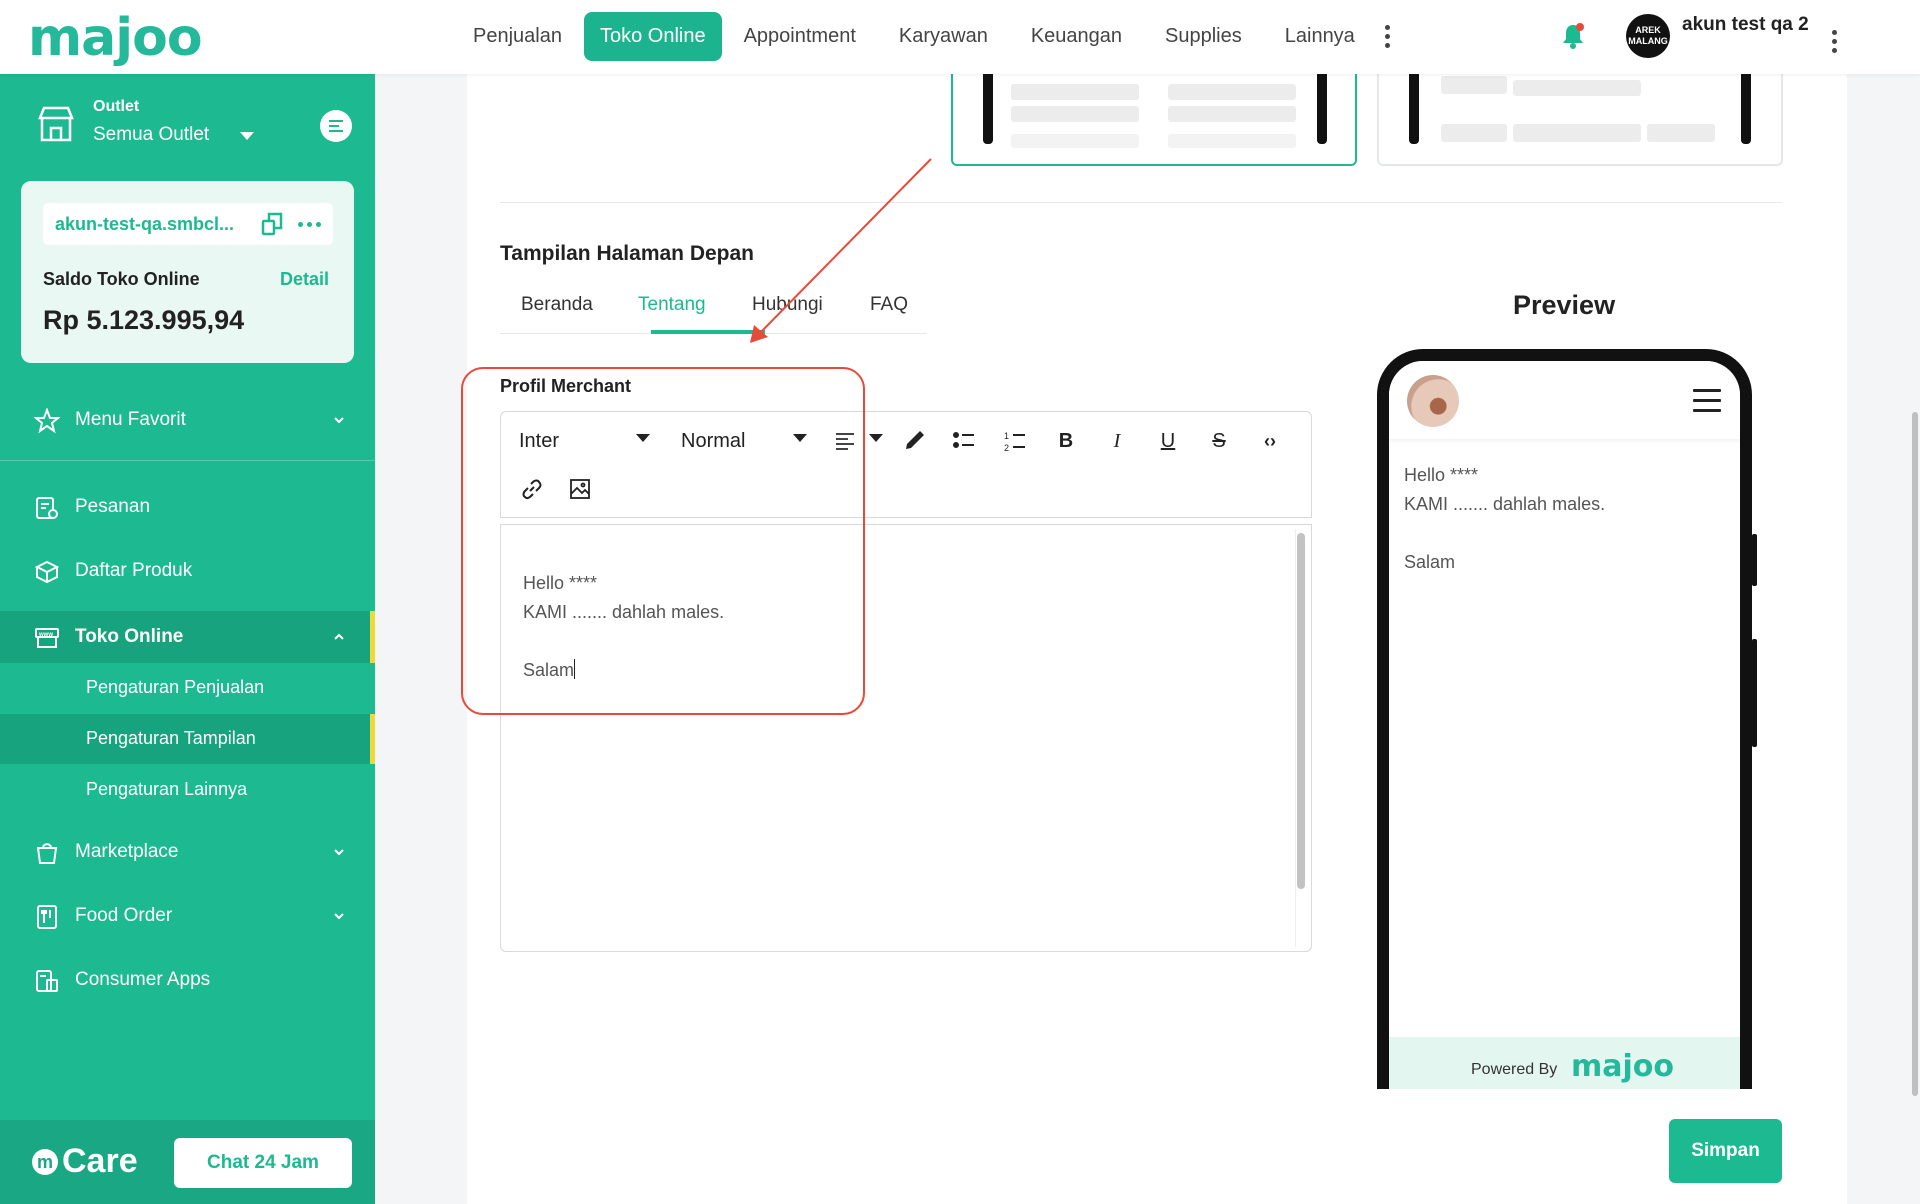 Image resolution: width=1920 pixels, height=1204 pixels. Describe the element at coordinates (336, 126) in the screenshot. I see `sidebar-collapse-button` at that location.